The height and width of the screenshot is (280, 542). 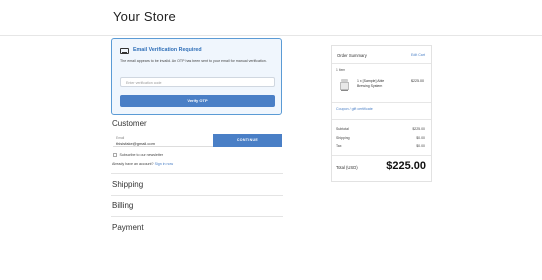 I want to click on items-count: 1 Item, so click(x=341, y=70).